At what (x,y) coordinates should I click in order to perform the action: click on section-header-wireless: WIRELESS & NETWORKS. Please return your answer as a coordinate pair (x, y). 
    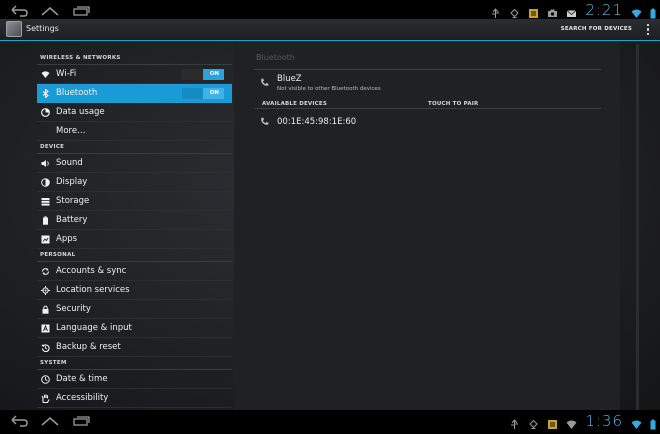
    Looking at the image, I should click on (80, 58).